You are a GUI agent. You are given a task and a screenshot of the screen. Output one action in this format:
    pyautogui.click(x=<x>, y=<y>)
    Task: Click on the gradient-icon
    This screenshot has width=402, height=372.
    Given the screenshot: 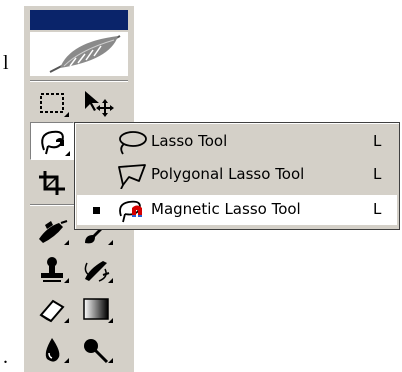 What is the action you would take?
    pyautogui.click(x=96, y=309)
    